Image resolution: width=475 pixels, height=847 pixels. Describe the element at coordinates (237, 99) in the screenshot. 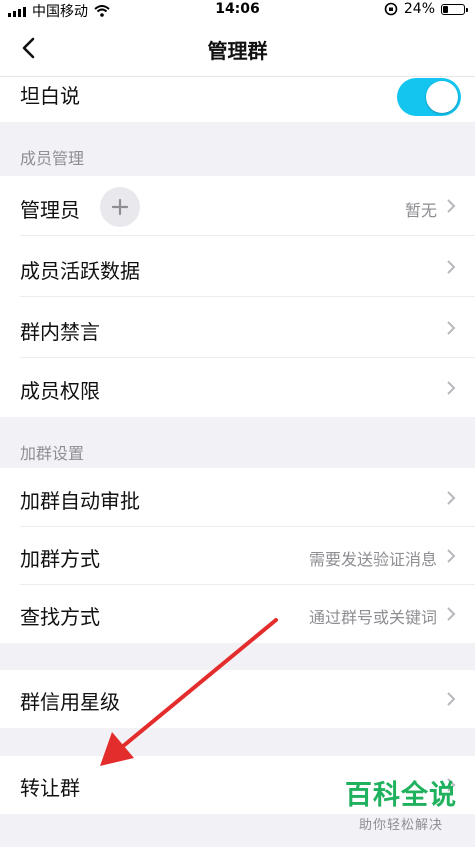

I see `toggle-row-tanbaishuo: 坦白说` at that location.